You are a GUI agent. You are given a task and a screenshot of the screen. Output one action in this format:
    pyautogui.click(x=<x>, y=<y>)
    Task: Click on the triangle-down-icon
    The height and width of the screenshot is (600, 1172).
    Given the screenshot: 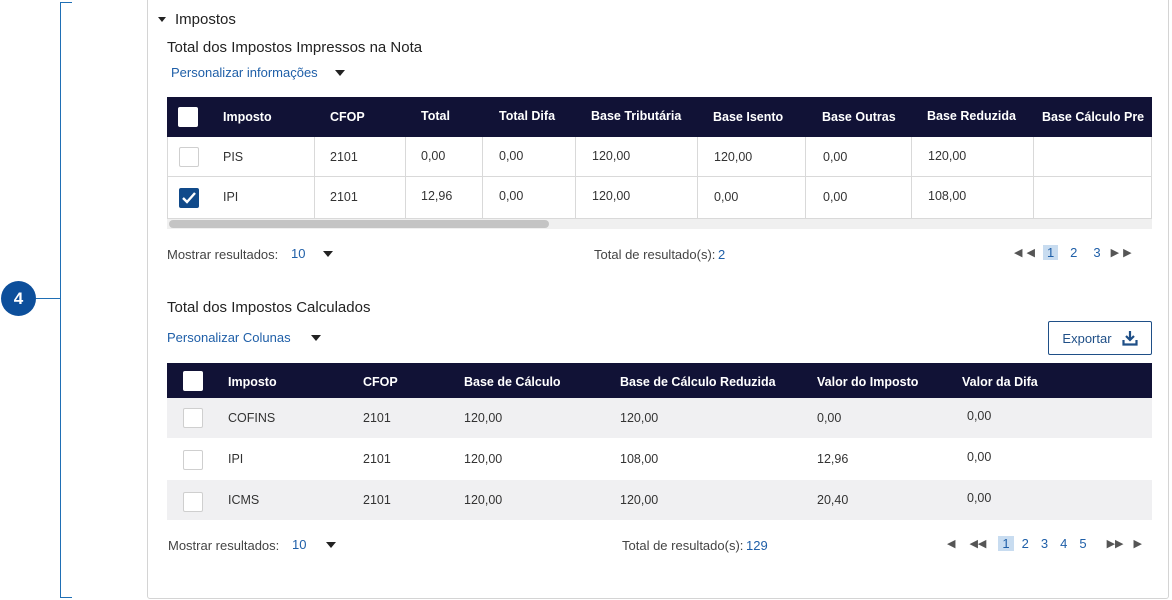 What is the action you would take?
    pyautogui.click(x=162, y=19)
    